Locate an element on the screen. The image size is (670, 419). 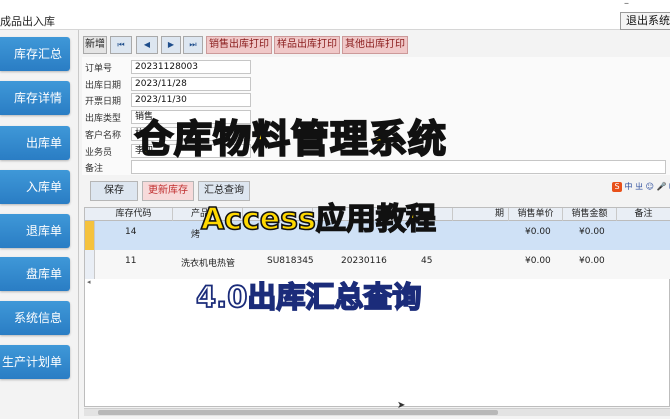
outbound-date-field: 2023/11/28 is located at coordinates (191, 84).